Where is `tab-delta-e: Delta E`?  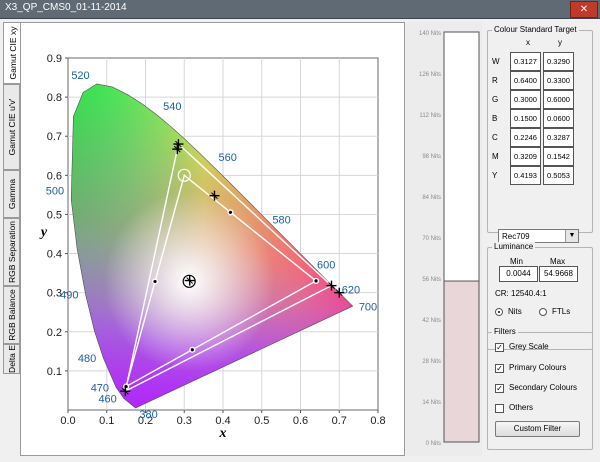 tab-delta-e: Delta E is located at coordinates (11, 359).